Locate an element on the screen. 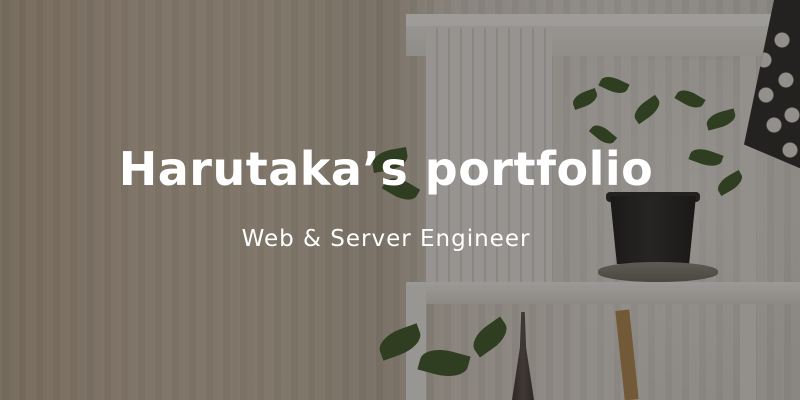 This screenshot has width=800, height=400. page-subtitle: Web & Server Engineer is located at coordinates (386, 239).